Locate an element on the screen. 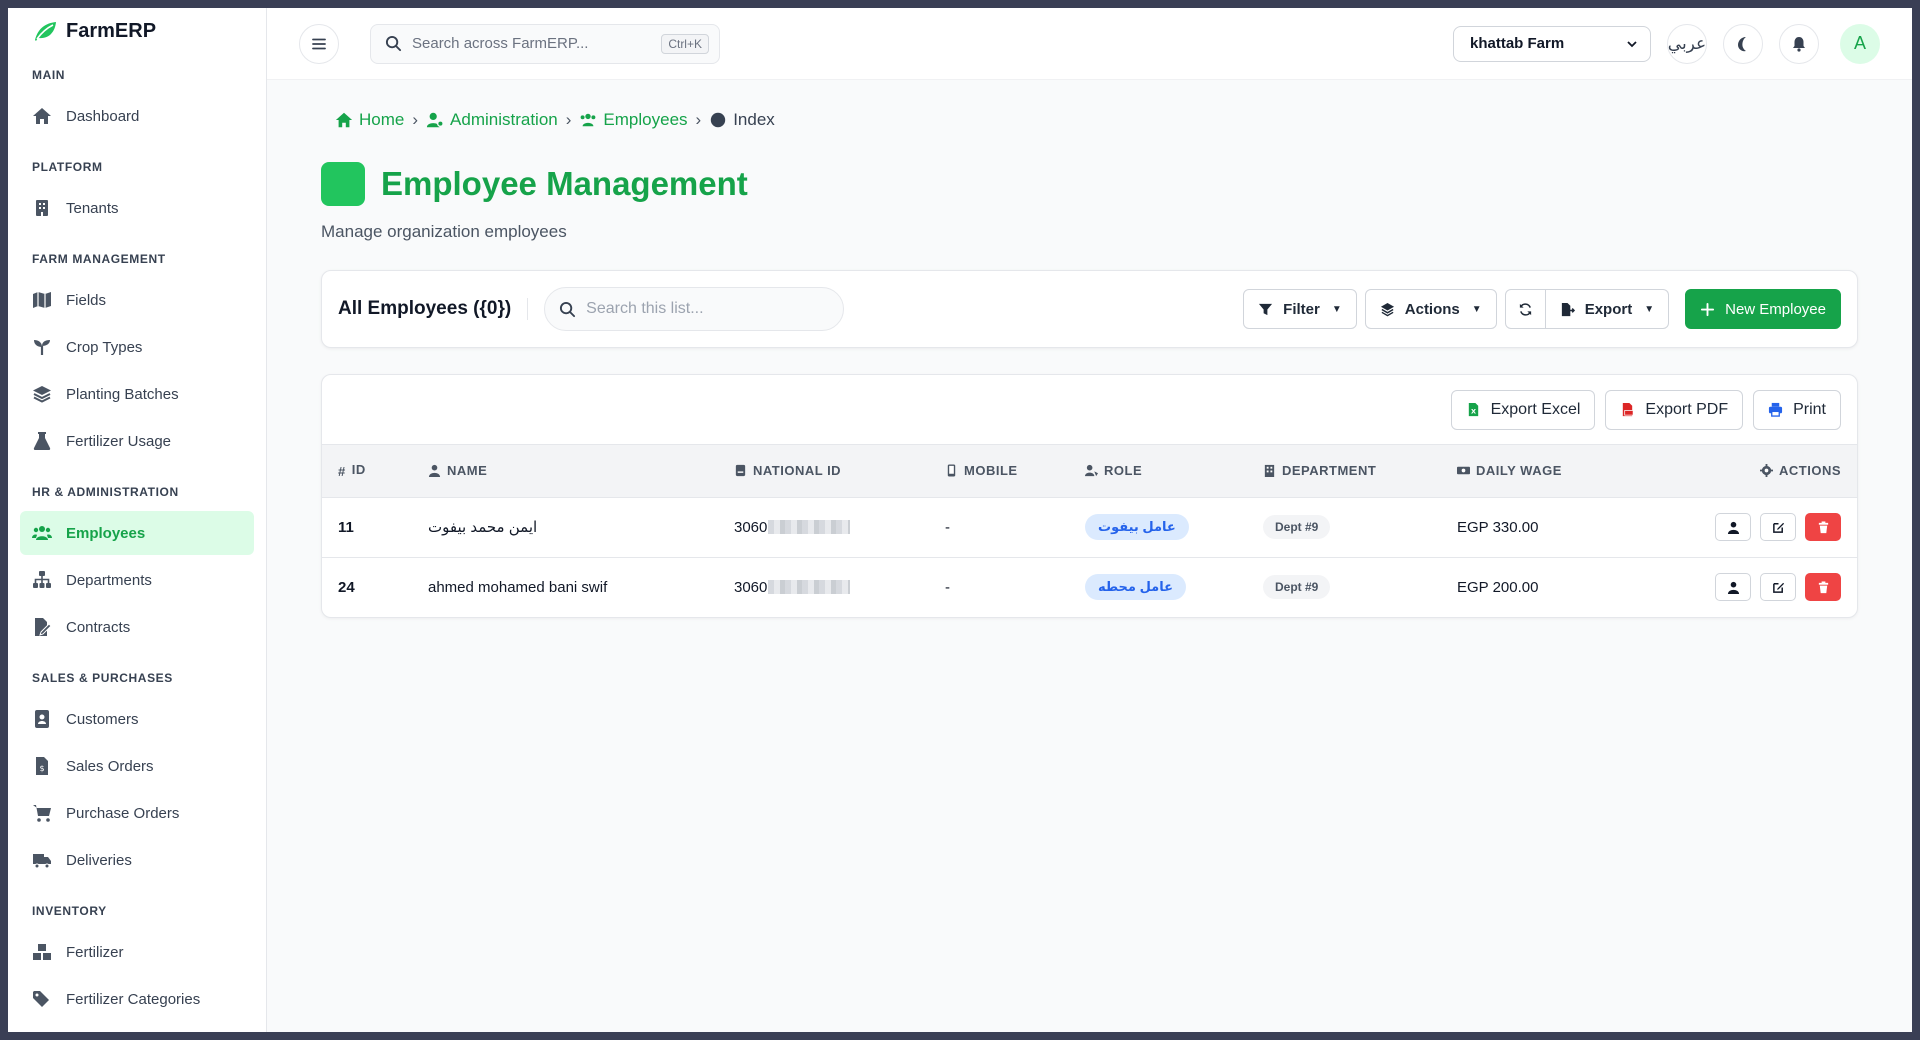 The height and width of the screenshot is (1040, 1920). theme-toggle-button is located at coordinates (1743, 43).